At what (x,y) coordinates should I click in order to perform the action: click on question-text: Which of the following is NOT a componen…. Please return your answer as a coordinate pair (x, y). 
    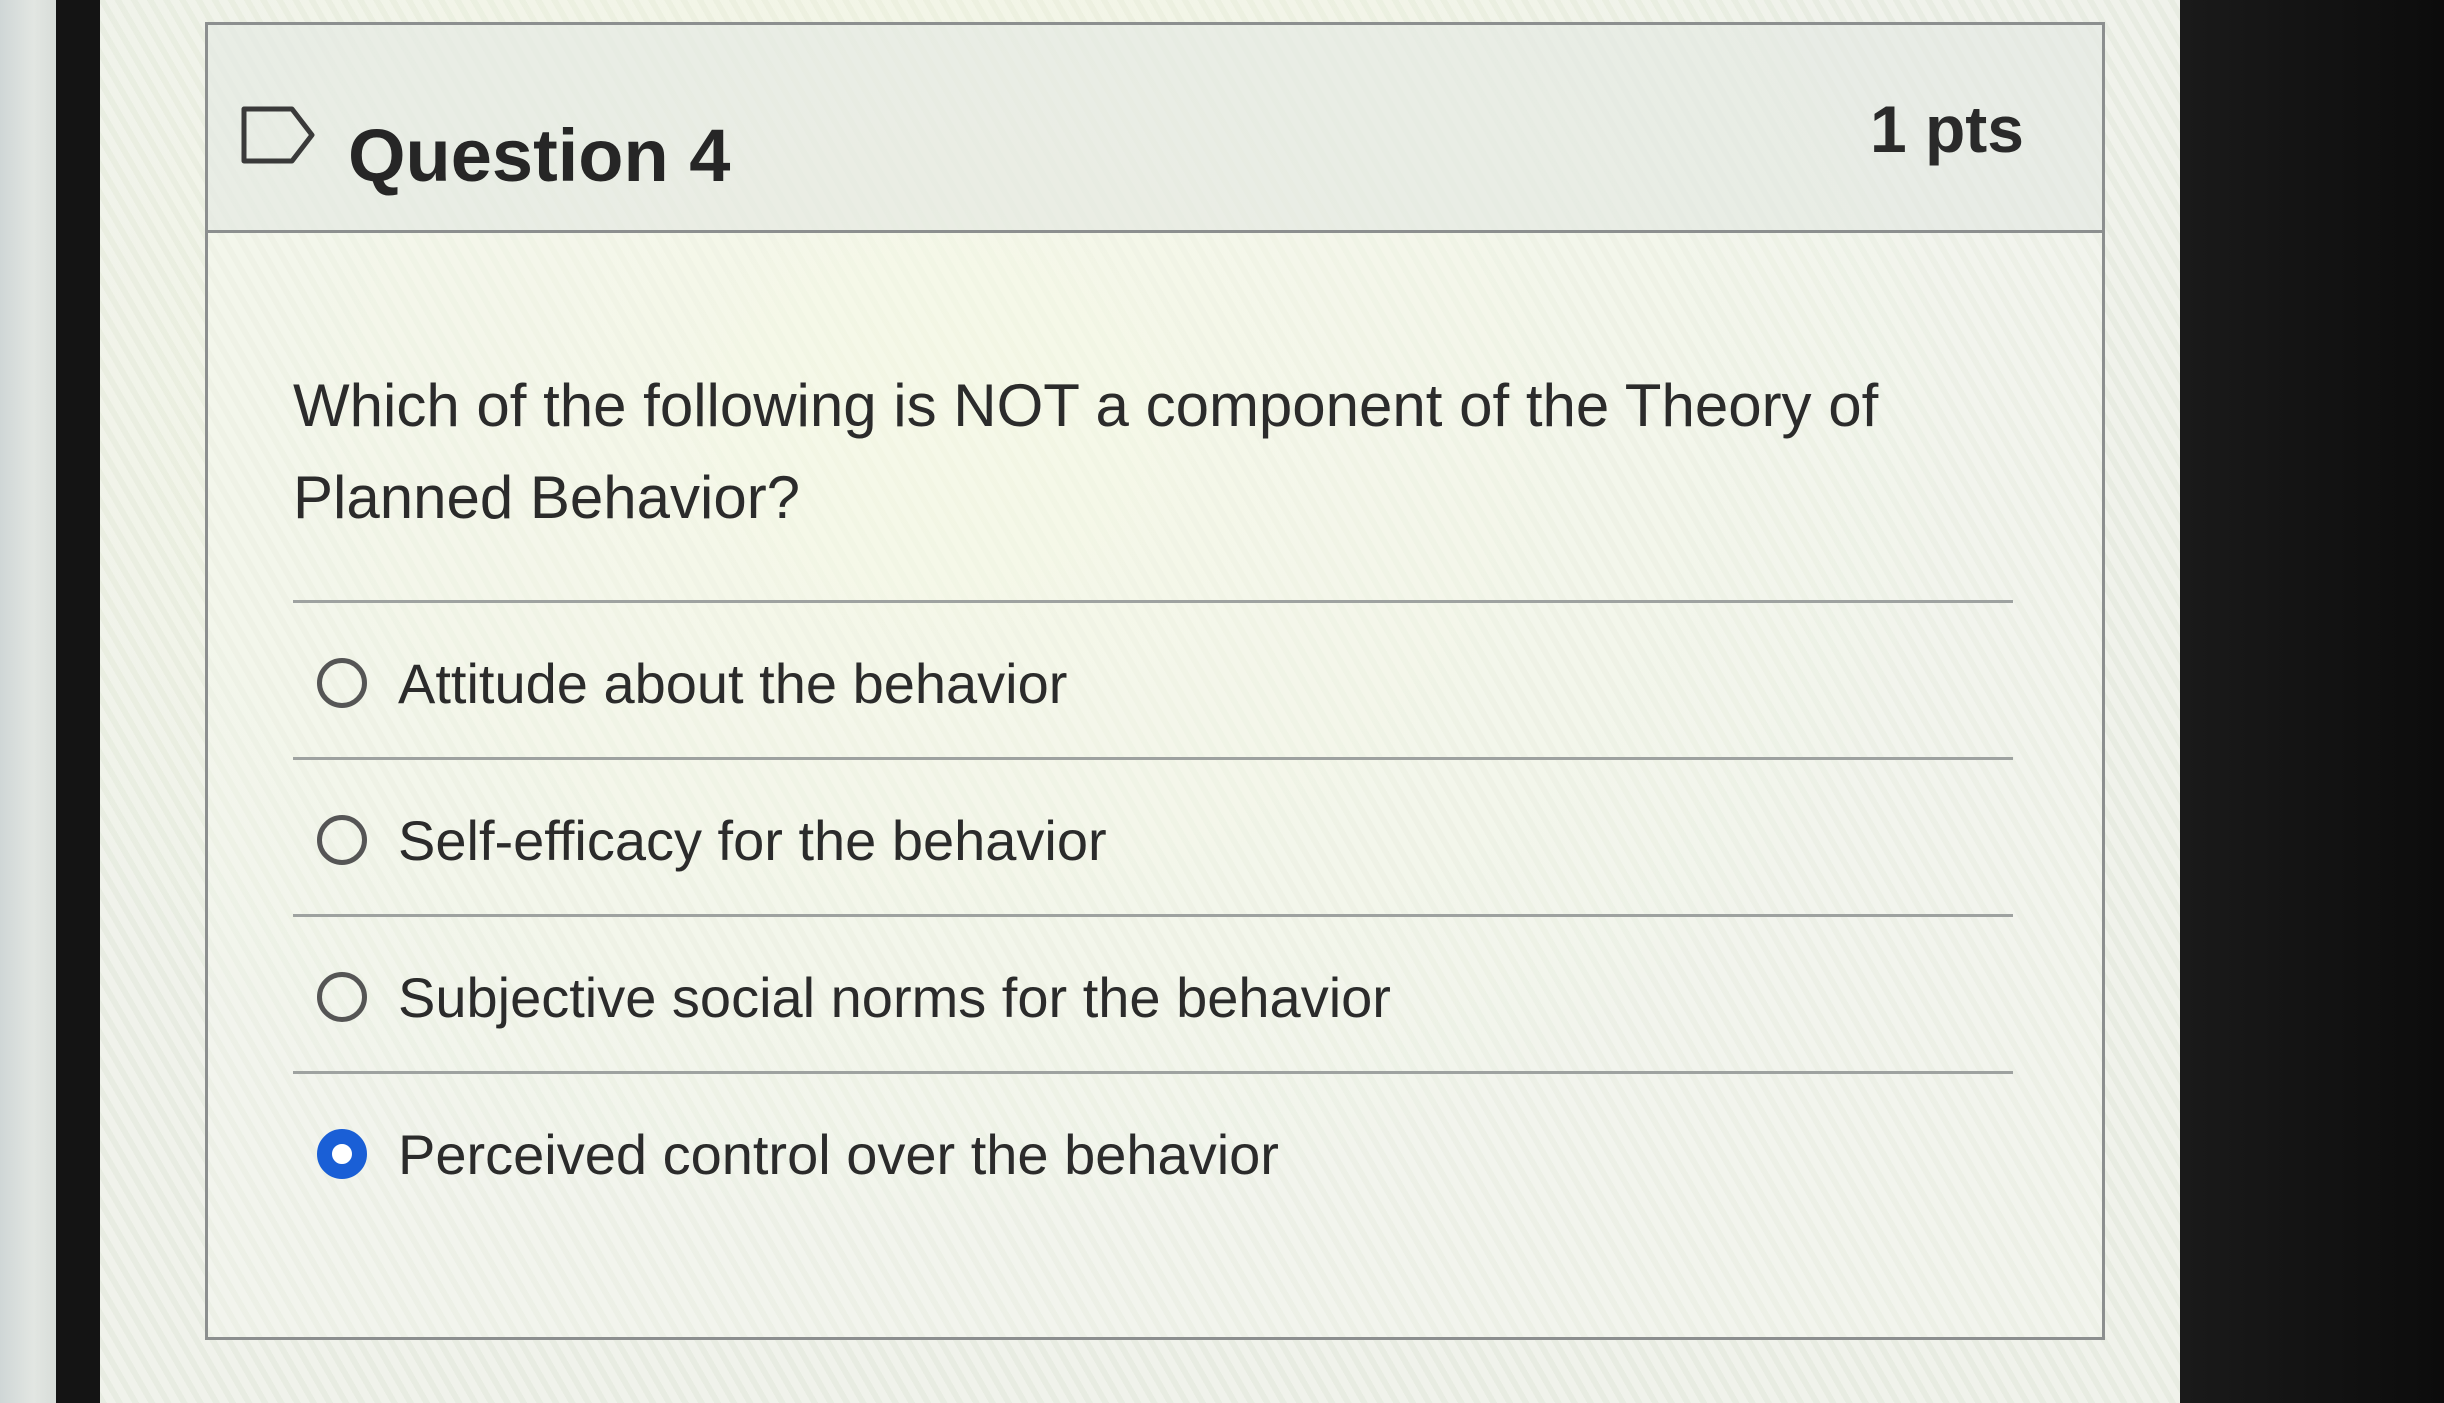
    Looking at the image, I should click on (1086, 451).